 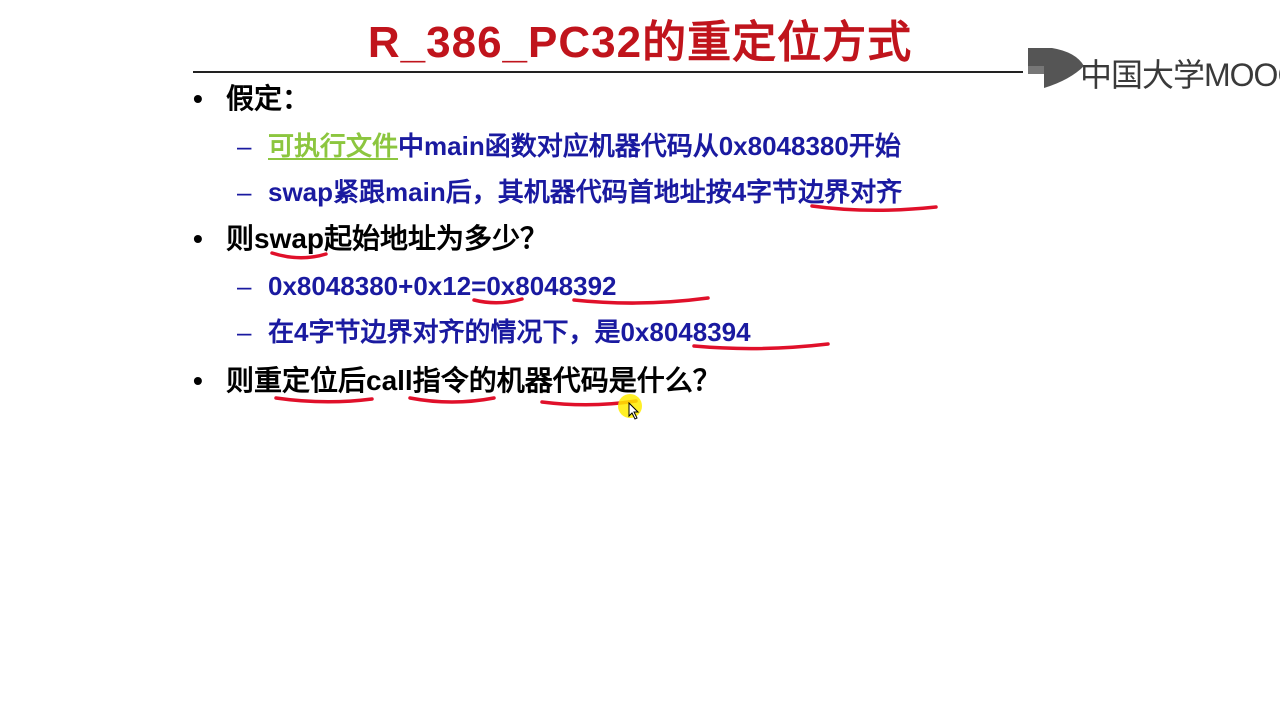 What do you see at coordinates (585, 192) in the screenshot?
I see `assumption-line-2-text: swap紧跟main后，其机器代码首地址按4字节边界对齐` at bounding box center [585, 192].